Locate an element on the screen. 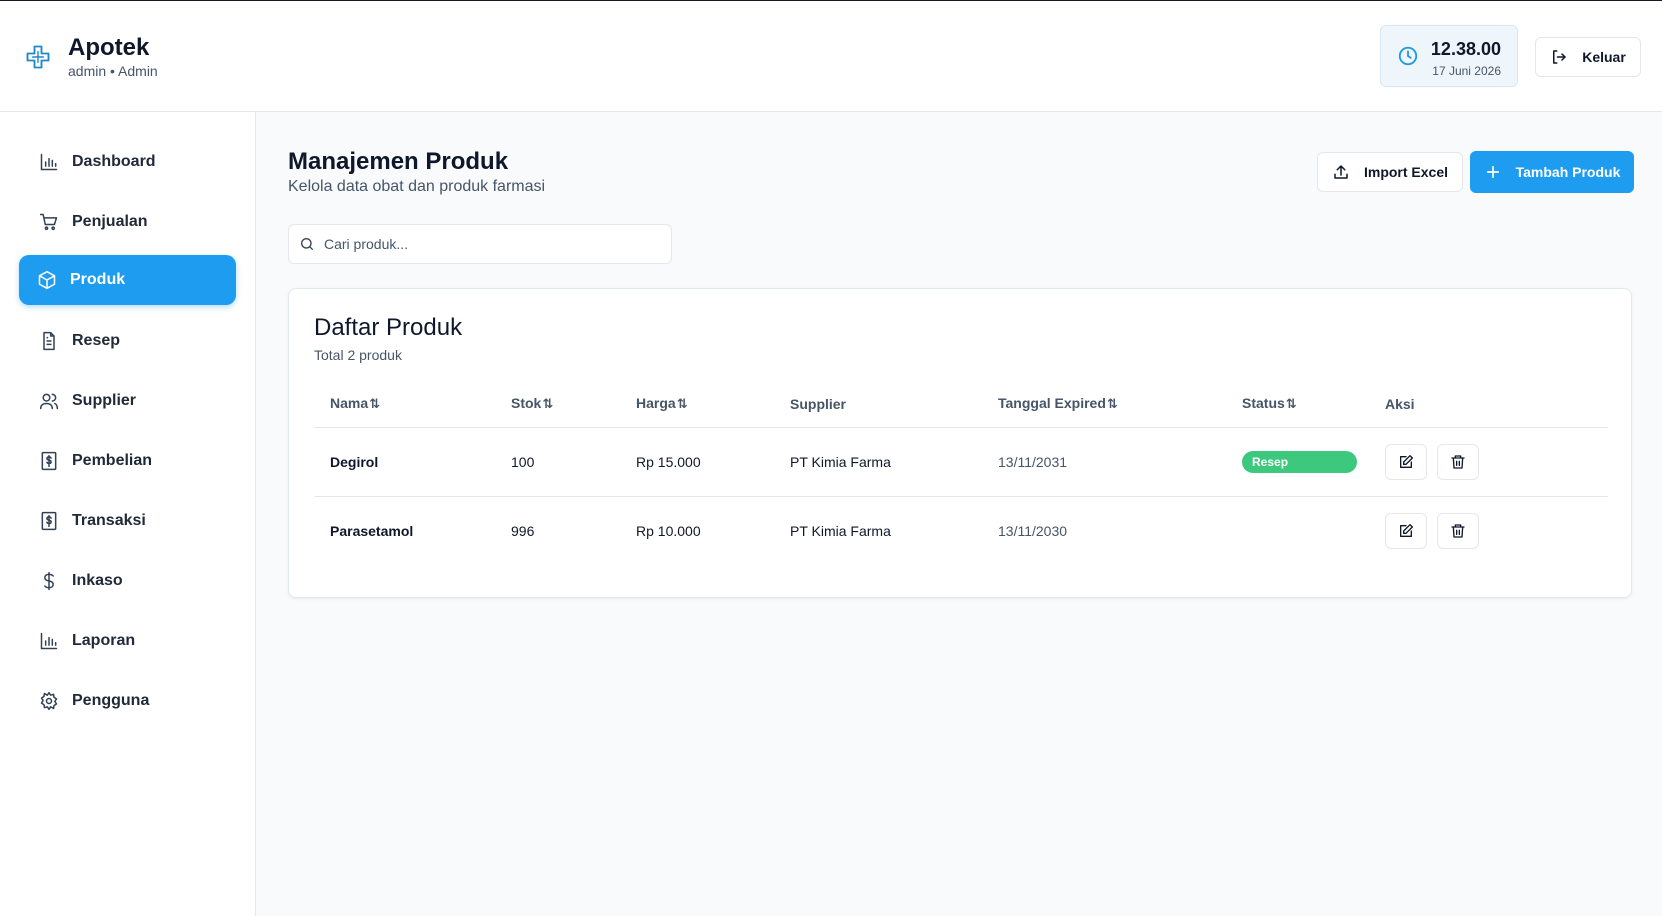 The height and width of the screenshot is (916, 1662). sidebar-item-dashboard: Dashboard is located at coordinates (127, 162).